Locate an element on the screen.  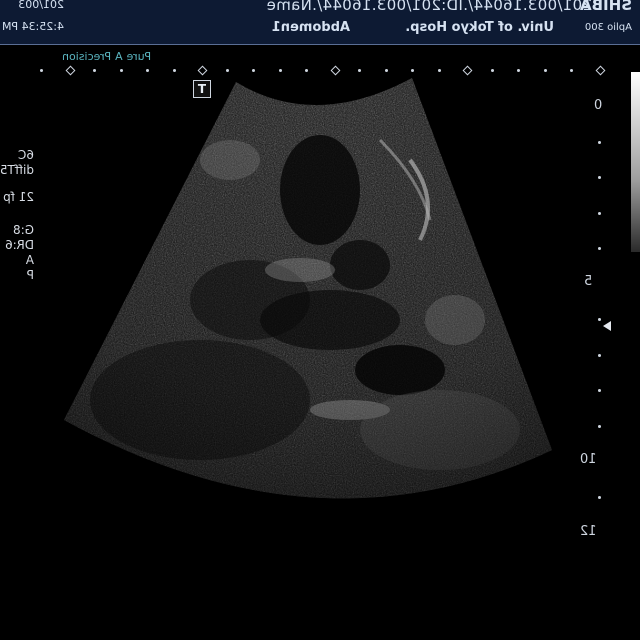
depth-label-12: 12 is located at coordinates (588, 531).